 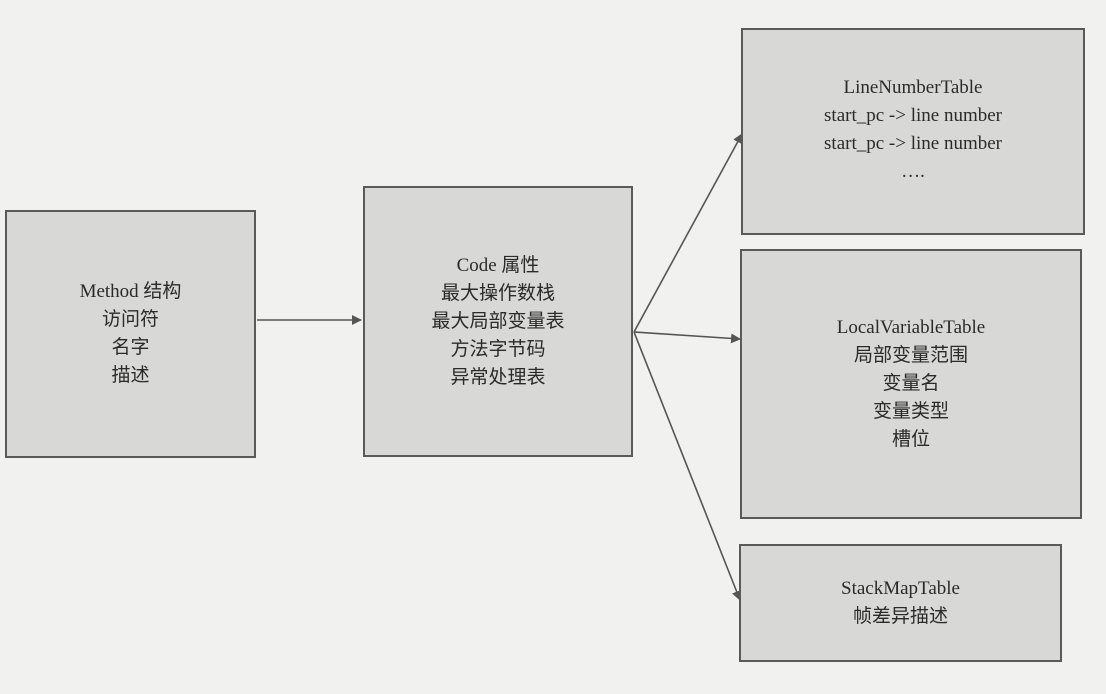 I want to click on arrow-code-to-line-number-table, so click(x=688, y=233).